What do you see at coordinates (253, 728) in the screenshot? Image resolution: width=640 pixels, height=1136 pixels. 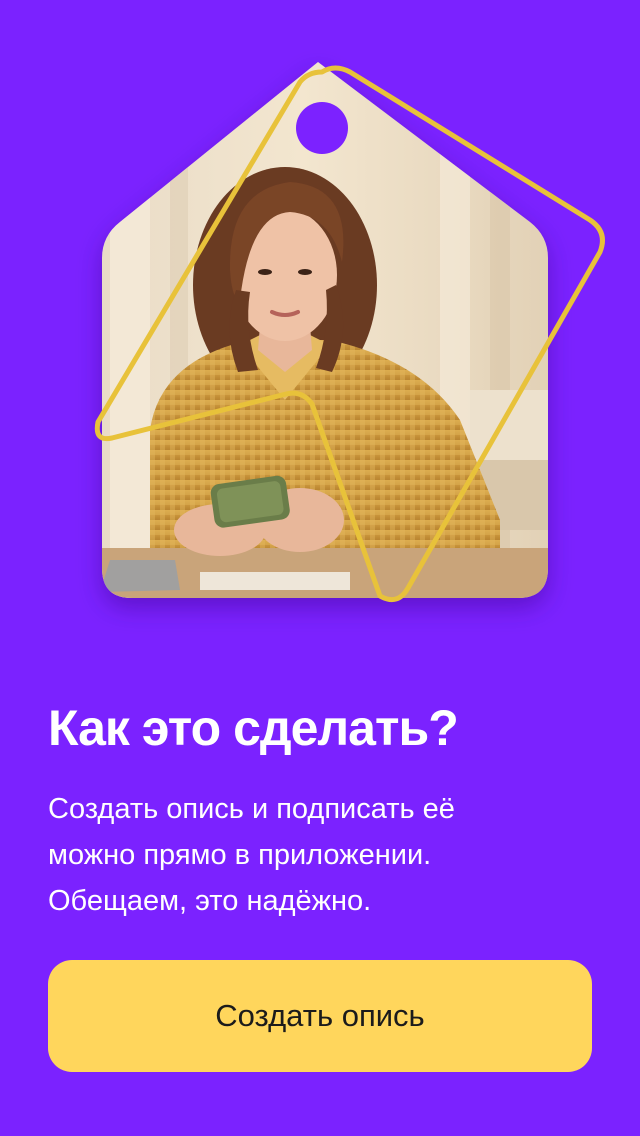 I see `page-title: Как это сделать?` at bounding box center [253, 728].